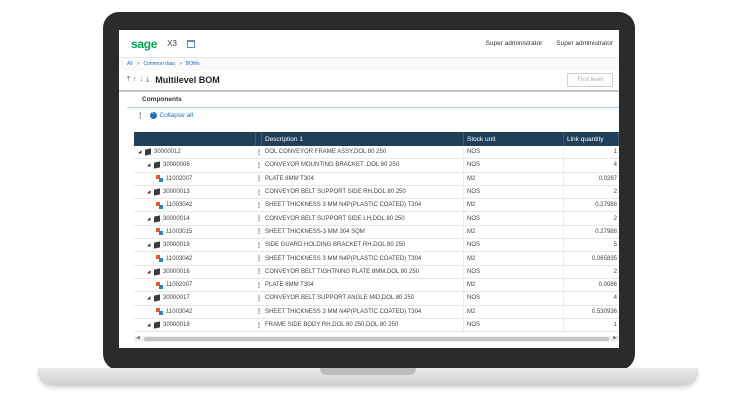  Describe the element at coordinates (176, 245) in the screenshot. I see `item-code: 30000019` at that location.